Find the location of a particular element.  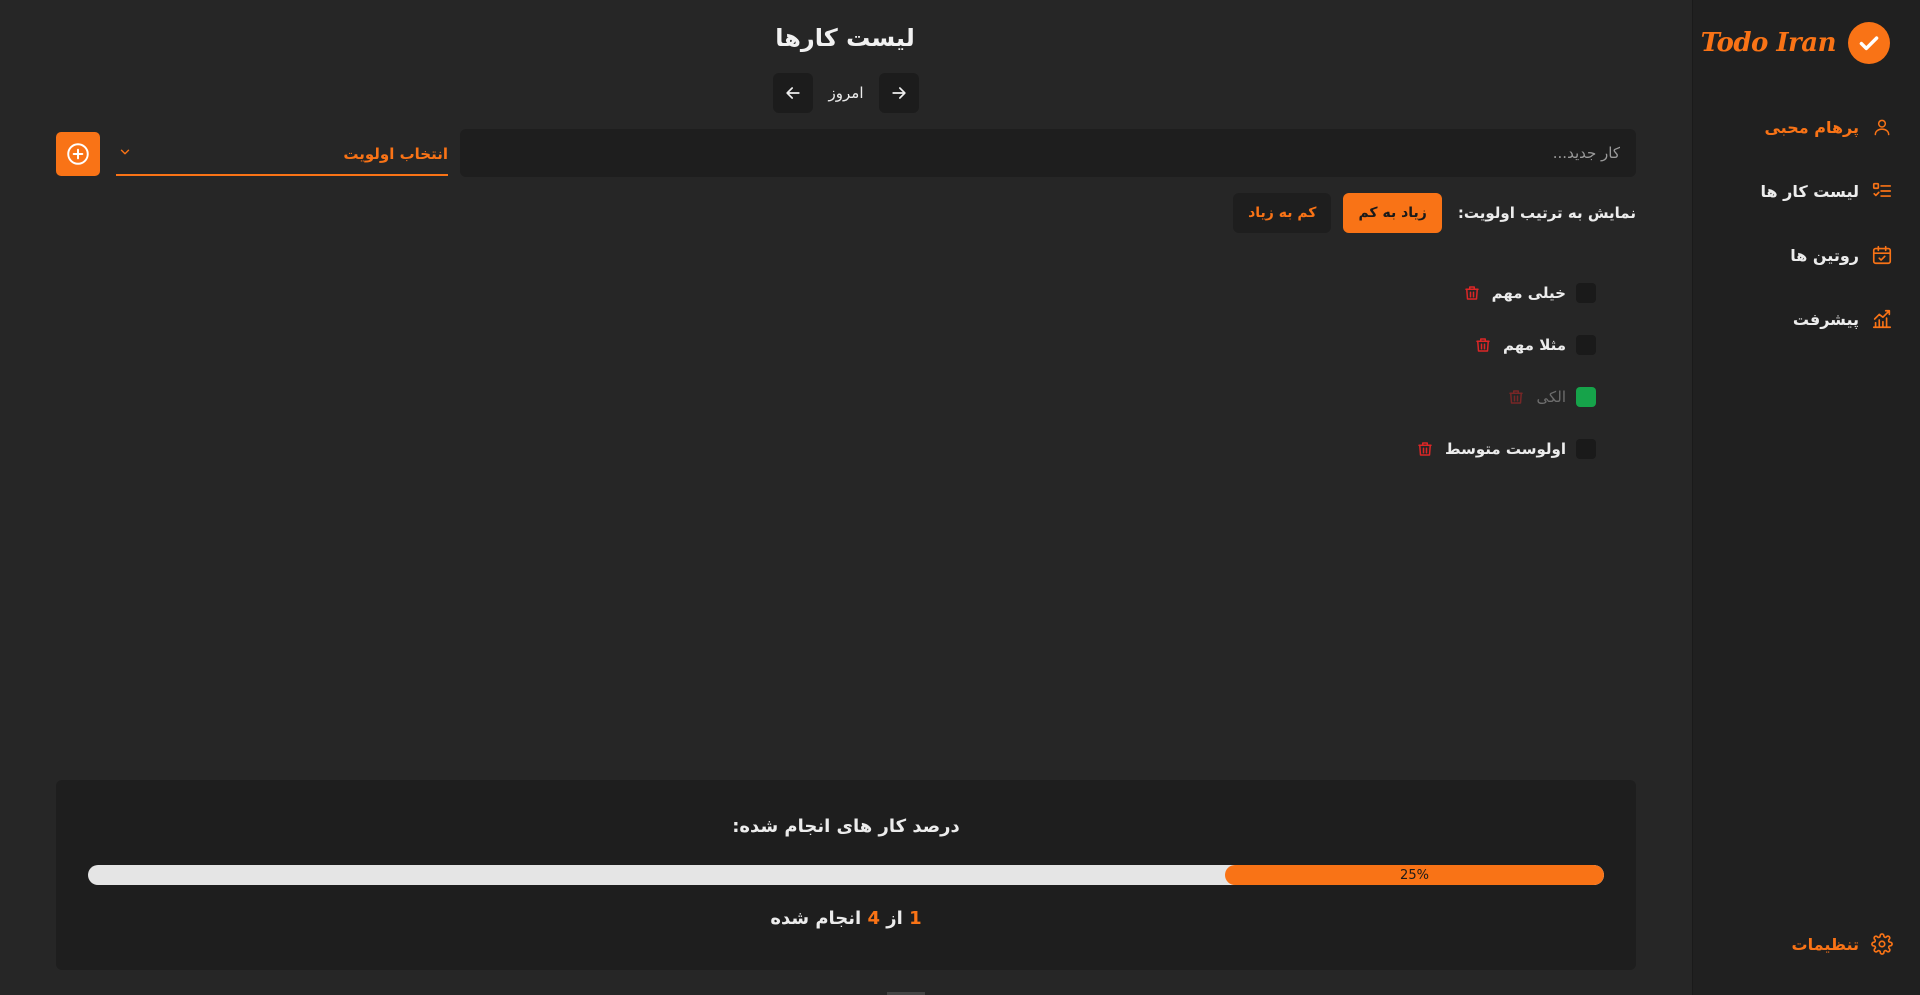

task-item: الکی is located at coordinates (1551, 397).